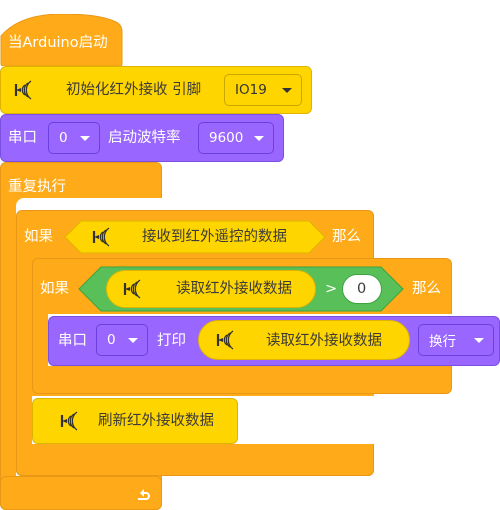 The image size is (500, 510). I want to click on if-inner-label: 如果, so click(54, 289).